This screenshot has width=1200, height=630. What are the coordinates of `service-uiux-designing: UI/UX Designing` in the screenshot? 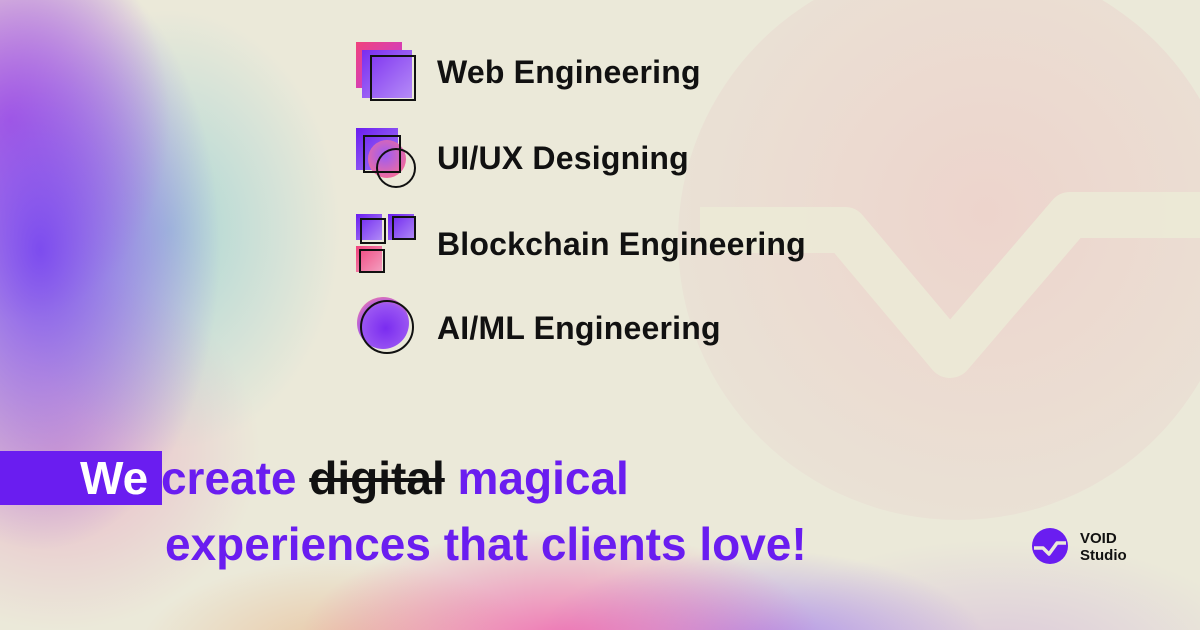 It's located at (614, 158).